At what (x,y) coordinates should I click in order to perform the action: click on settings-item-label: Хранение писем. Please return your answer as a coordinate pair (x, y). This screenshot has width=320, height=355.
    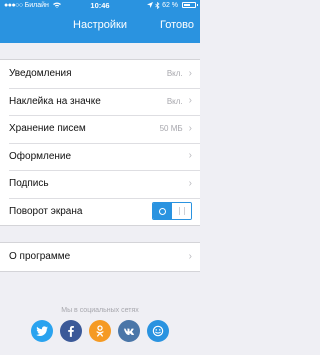
    Looking at the image, I should click on (47, 129).